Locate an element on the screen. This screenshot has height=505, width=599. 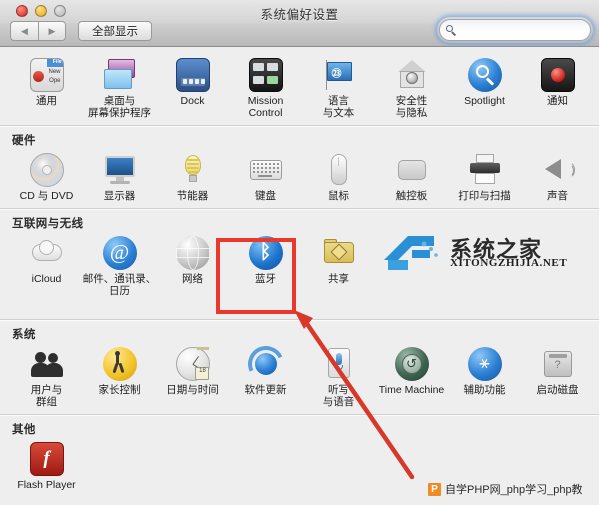
desktop-screensaver-icon is located at coordinates (120, 75).